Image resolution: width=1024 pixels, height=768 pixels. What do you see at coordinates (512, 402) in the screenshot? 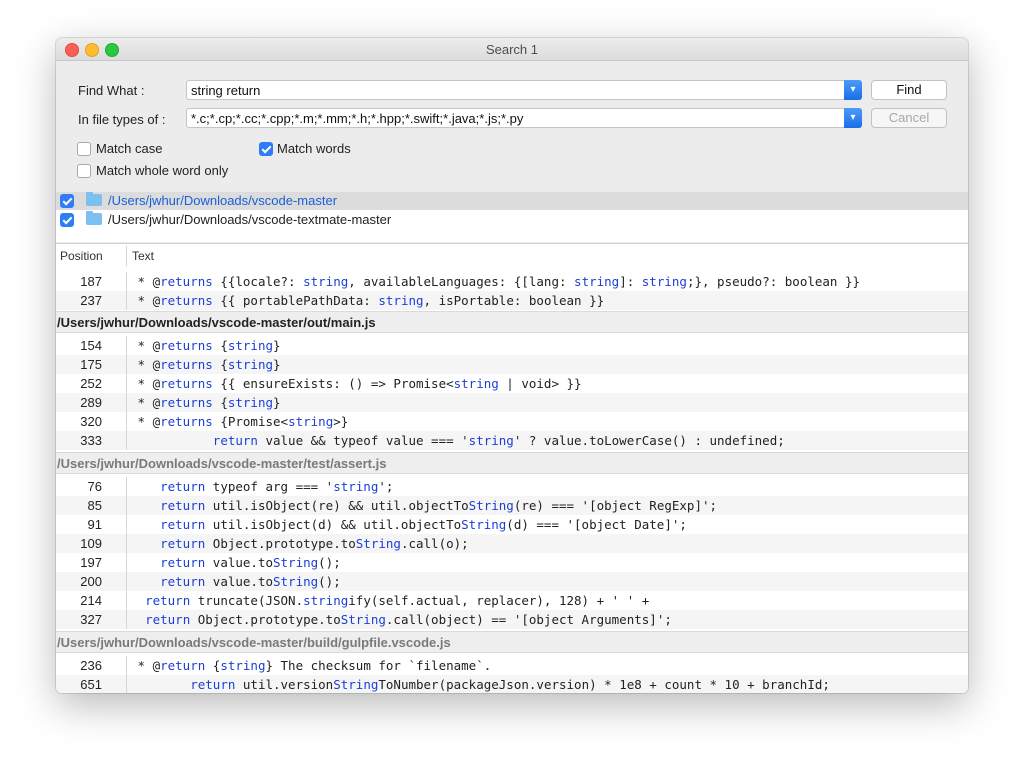
I see `result-row: 289 * @returns {string}` at bounding box center [512, 402].